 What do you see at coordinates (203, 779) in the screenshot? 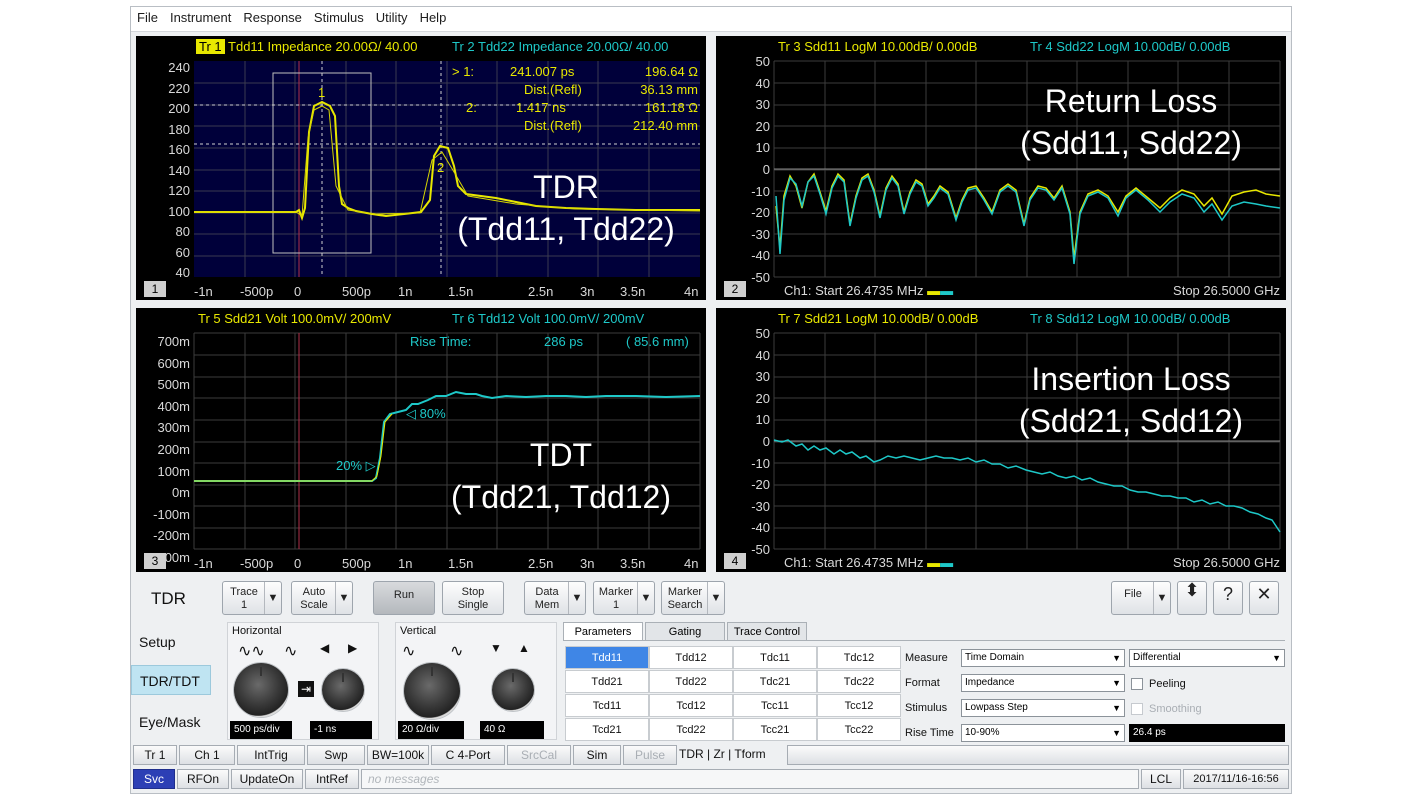
I see `status-rf-on: RFOn` at bounding box center [203, 779].